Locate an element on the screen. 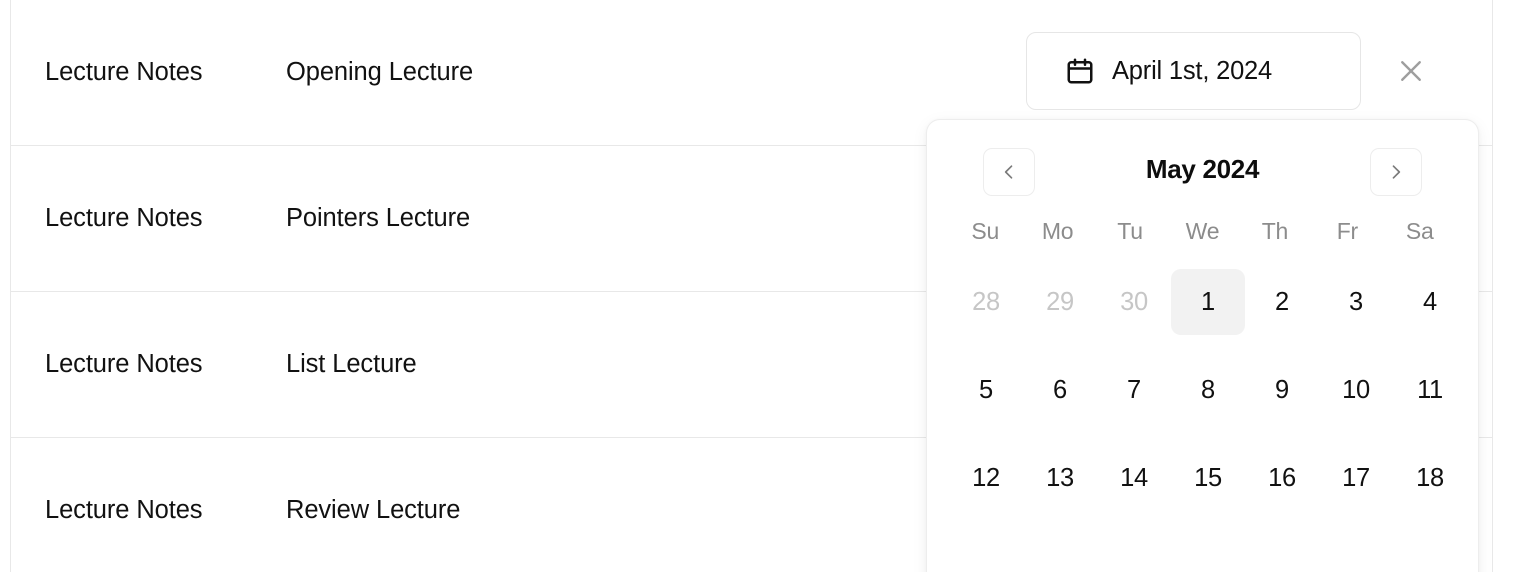 The image size is (1514, 572). selected-date-value: April 1st, 2024 is located at coordinates (1192, 70).